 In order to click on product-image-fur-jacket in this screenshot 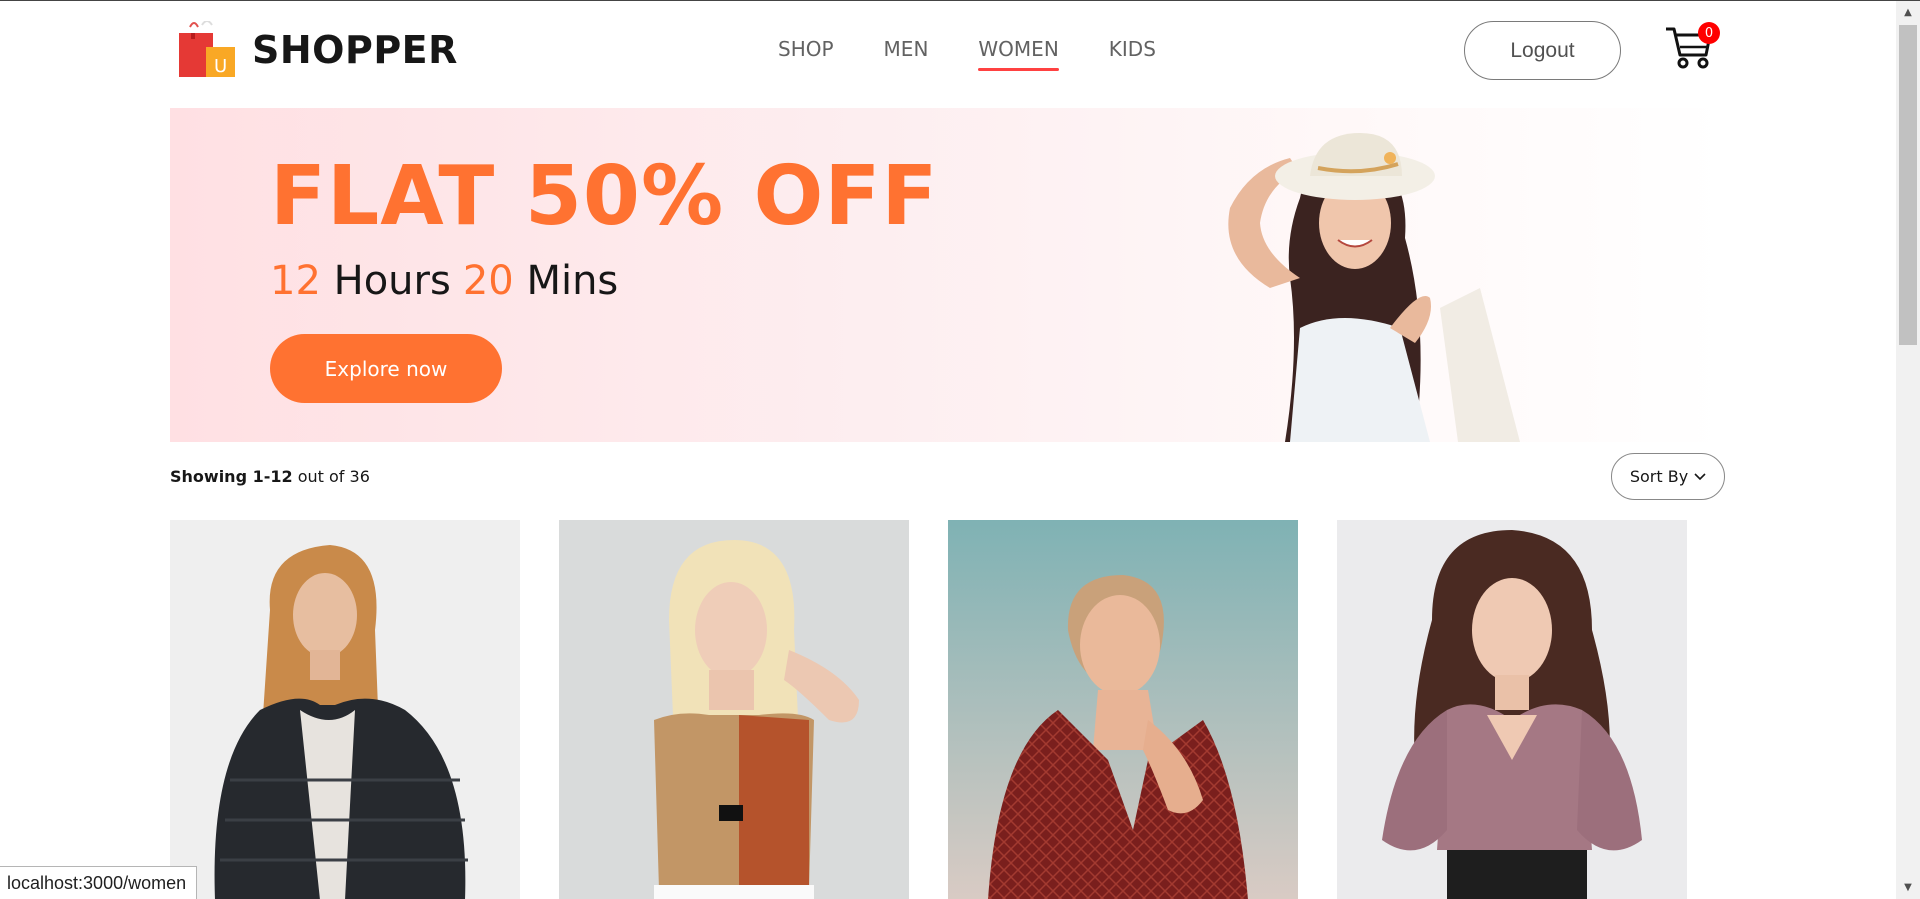, I will do `click(345, 709)`.